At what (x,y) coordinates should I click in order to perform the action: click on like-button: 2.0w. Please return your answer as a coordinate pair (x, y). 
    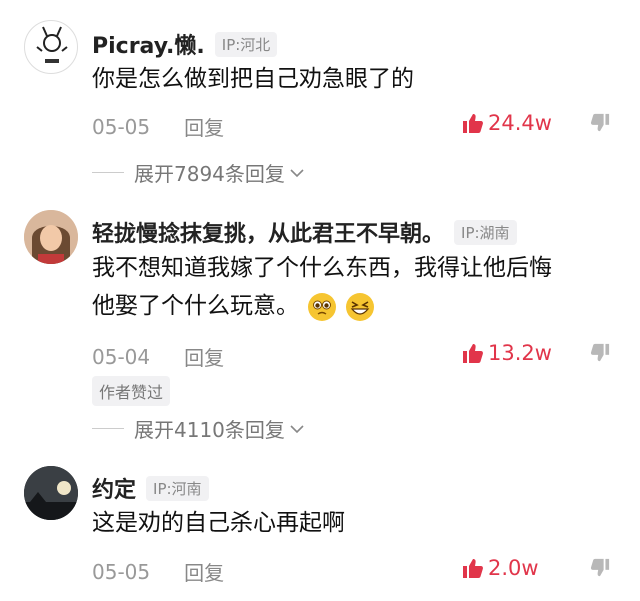
    Looking at the image, I should click on (500, 568).